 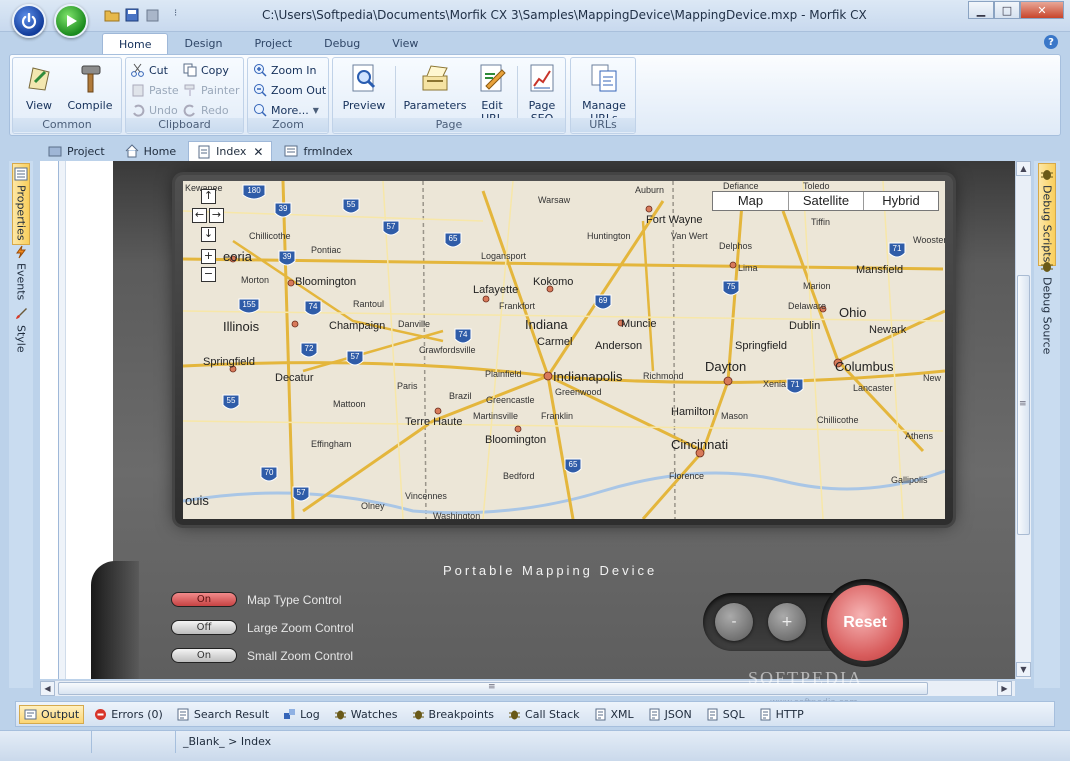 What do you see at coordinates (405, 44) in the screenshot?
I see `tab-view: View` at bounding box center [405, 44].